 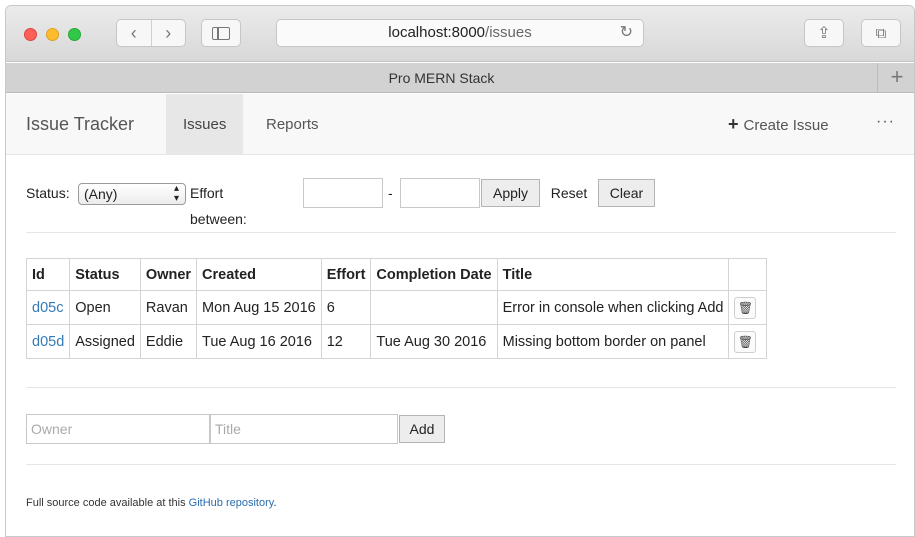 What do you see at coordinates (218, 206) in the screenshot?
I see `effort-label: Effort between:` at bounding box center [218, 206].